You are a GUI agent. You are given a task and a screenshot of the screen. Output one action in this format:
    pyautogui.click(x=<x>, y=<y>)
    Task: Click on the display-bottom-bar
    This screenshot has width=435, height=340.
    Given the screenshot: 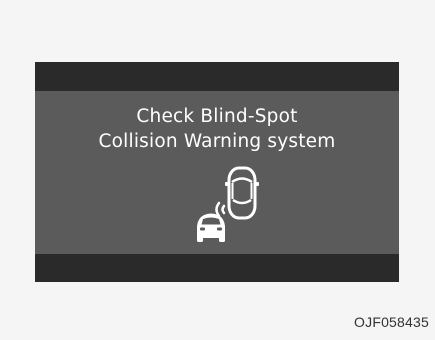 What is the action you would take?
    pyautogui.click(x=217, y=268)
    